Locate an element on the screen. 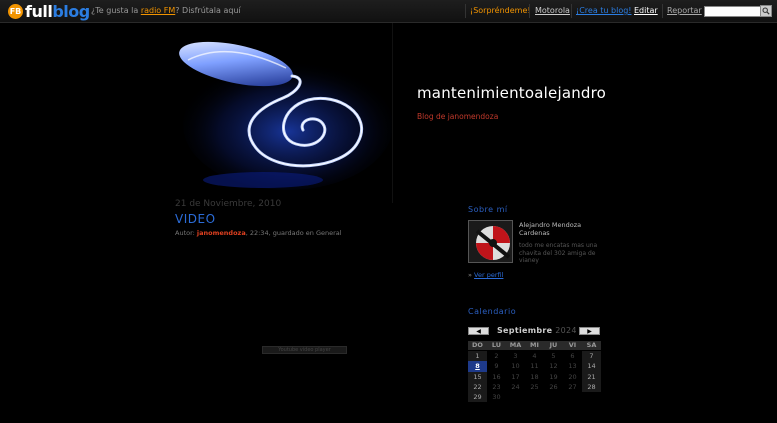  fullblog-logo: FB fullblog is located at coordinates (49, 11).